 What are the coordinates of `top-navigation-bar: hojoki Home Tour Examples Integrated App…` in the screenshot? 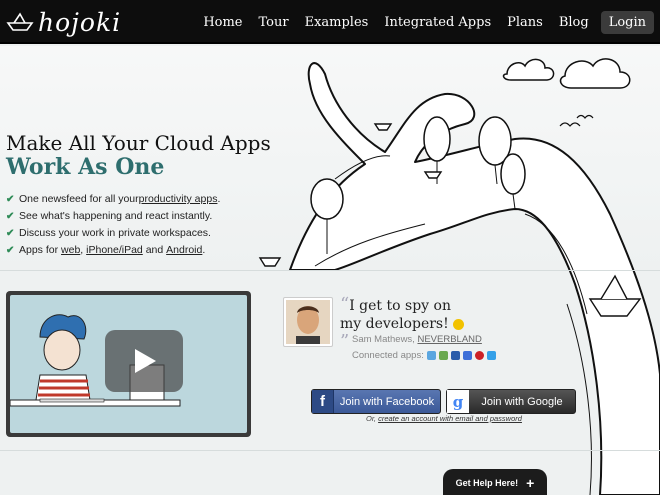 It's located at (330, 22).